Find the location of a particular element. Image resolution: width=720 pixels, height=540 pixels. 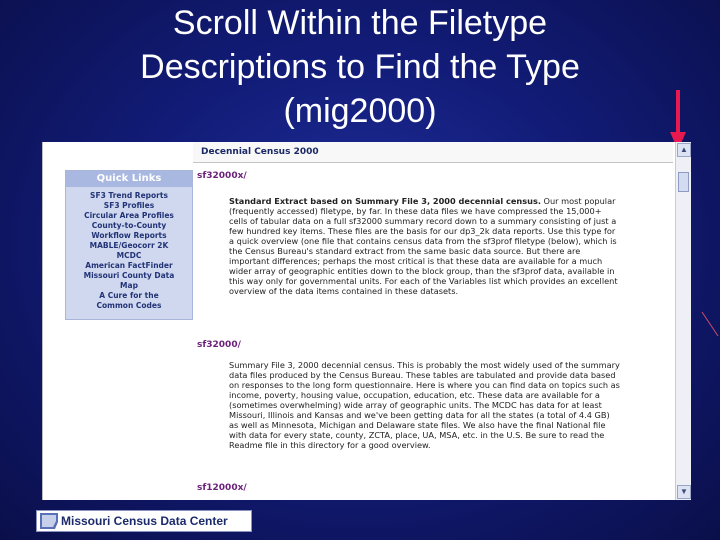

quick-link-cure-for-the: A Cure for the is located at coordinates (129, 296).